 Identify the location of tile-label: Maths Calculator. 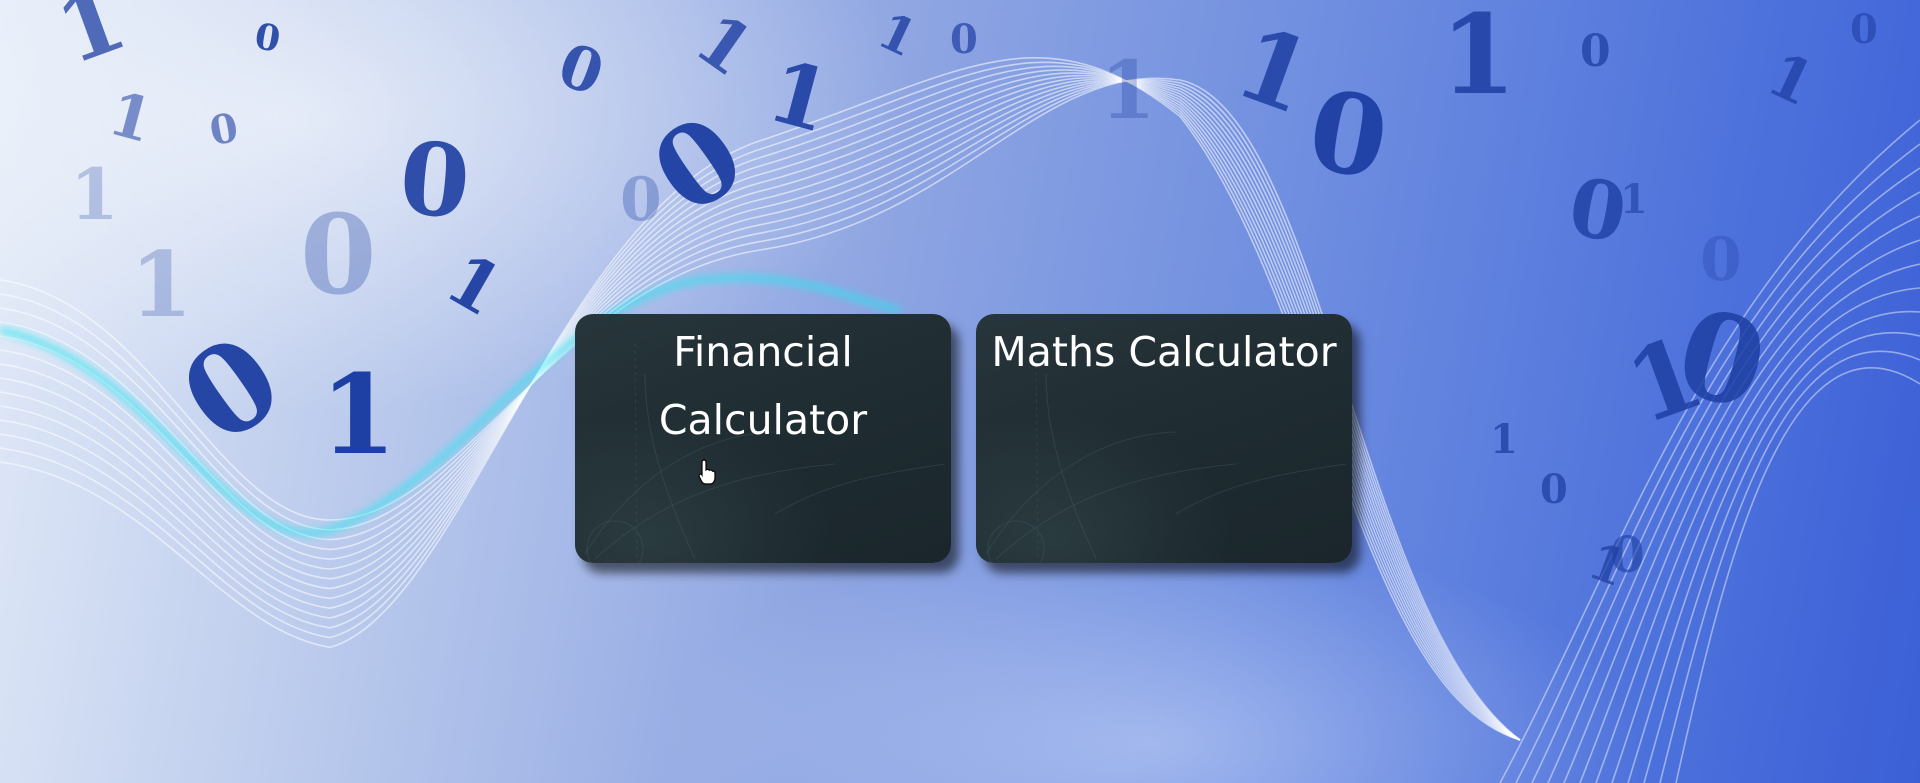
(1164, 352).